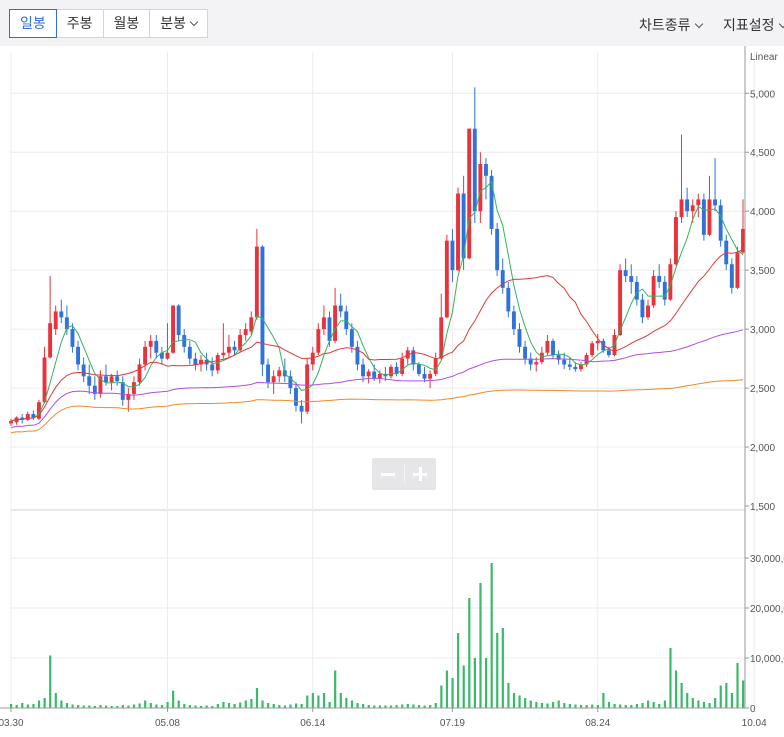 The height and width of the screenshot is (737, 784). Describe the element at coordinates (421, 474) in the screenshot. I see `zoom-in-button` at that location.